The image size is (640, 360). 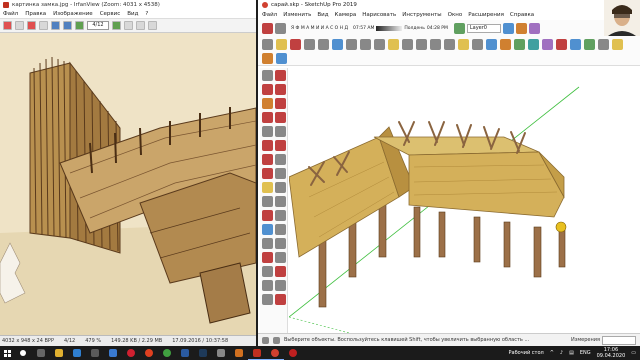 What do you see at coordinates (280, 187) in the screenshot?
I see `dimension-tool-icon` at bounding box center [280, 187].